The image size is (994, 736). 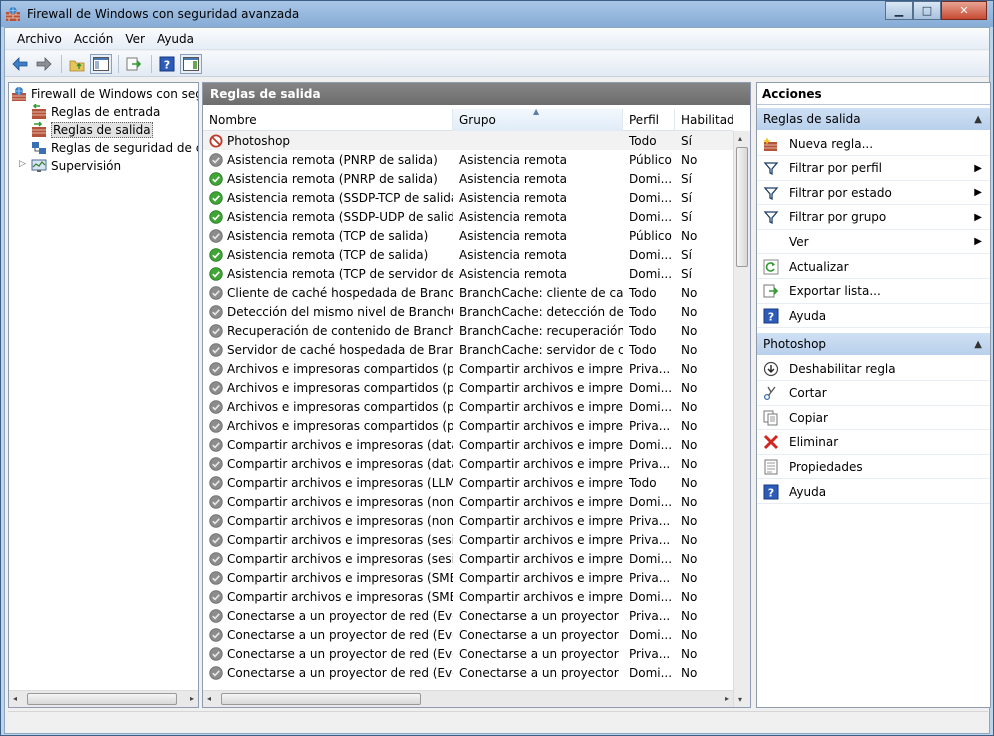 I want to click on column-header-label: Perfil, so click(x=644, y=120).